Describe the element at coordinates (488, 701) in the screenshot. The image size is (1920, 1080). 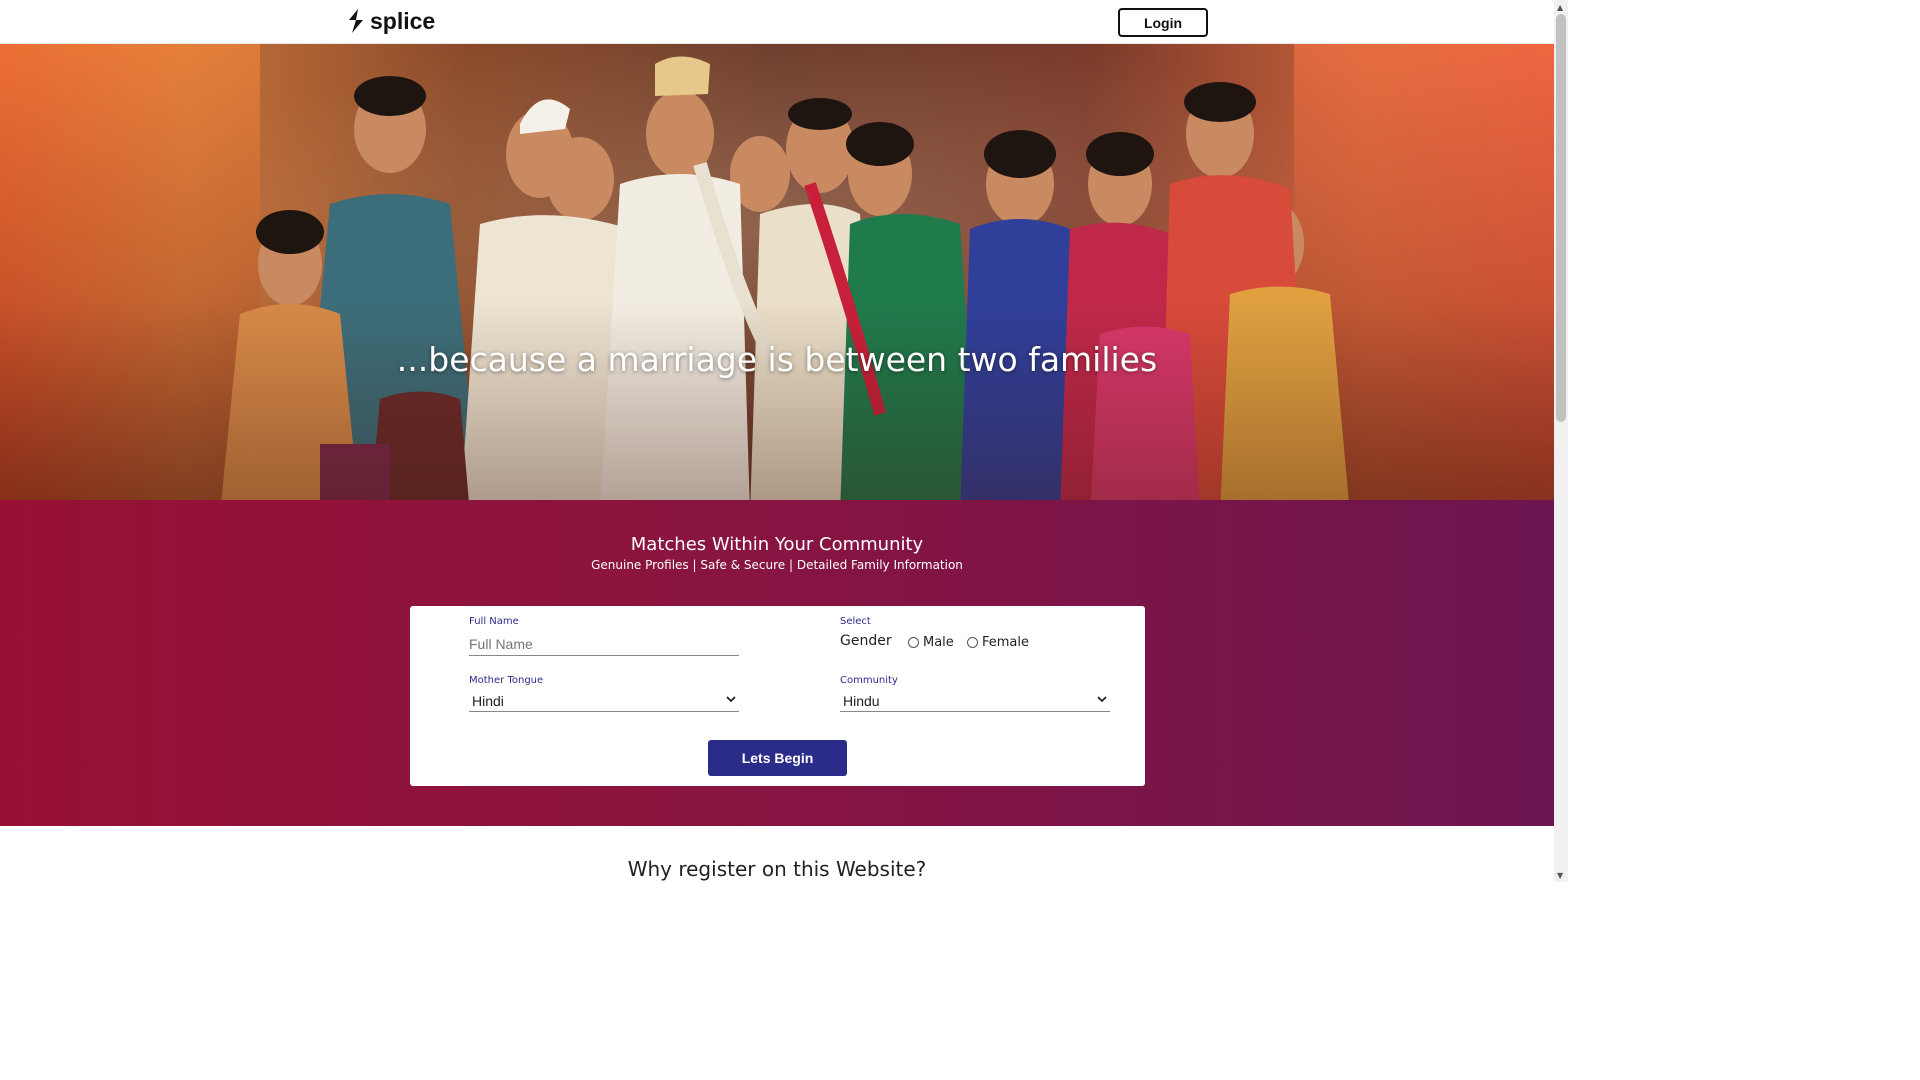
I see `mother-tongue-value: Hindi` at that location.